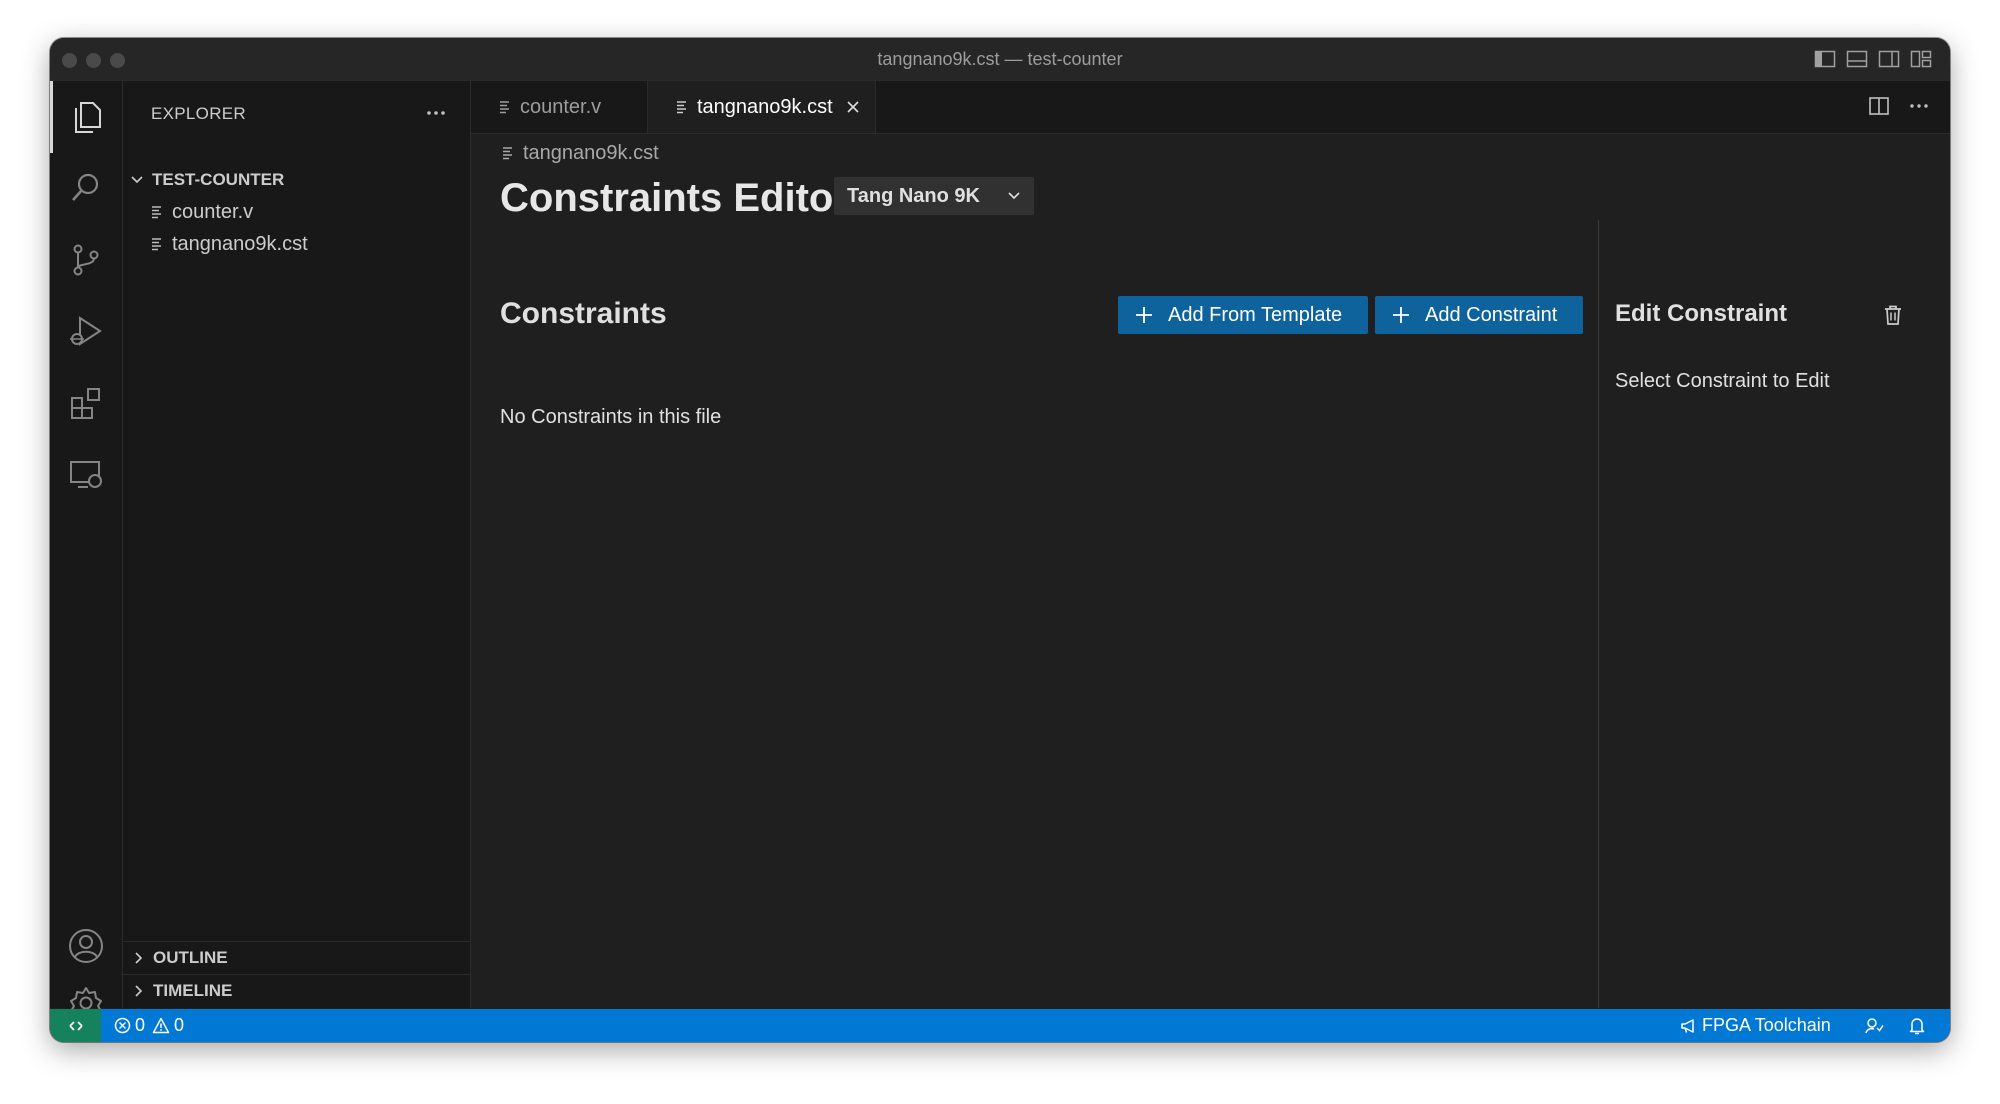  I want to click on toolchain-label: FPGA Toolchain, so click(1766, 1025).